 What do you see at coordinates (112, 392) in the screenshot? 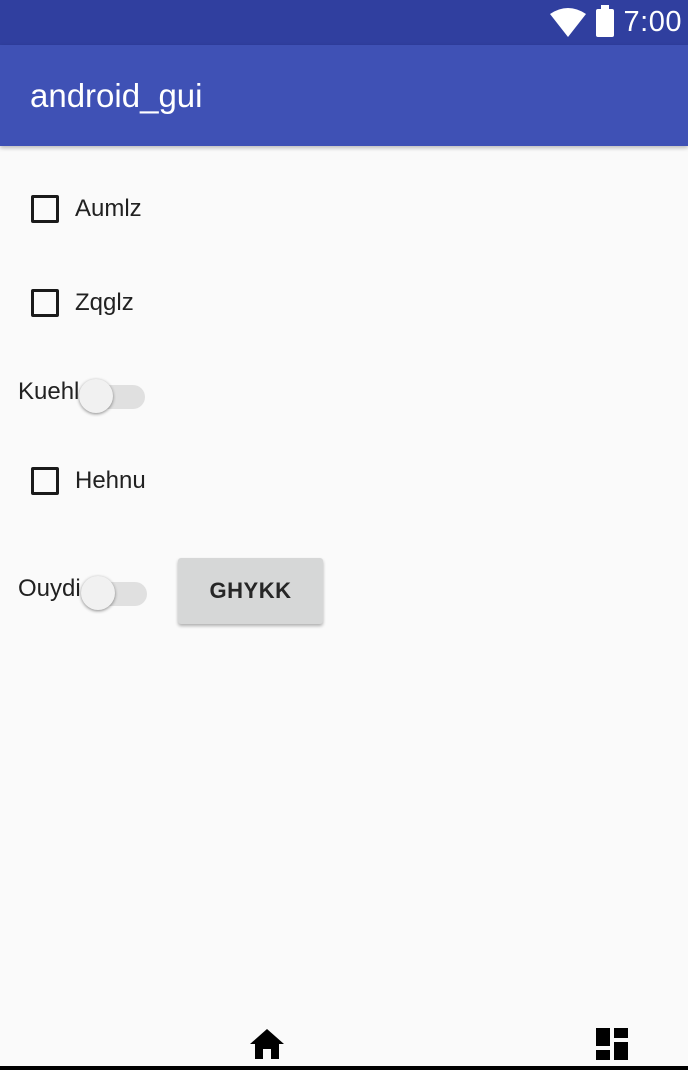
I see `switch-kuehl` at bounding box center [112, 392].